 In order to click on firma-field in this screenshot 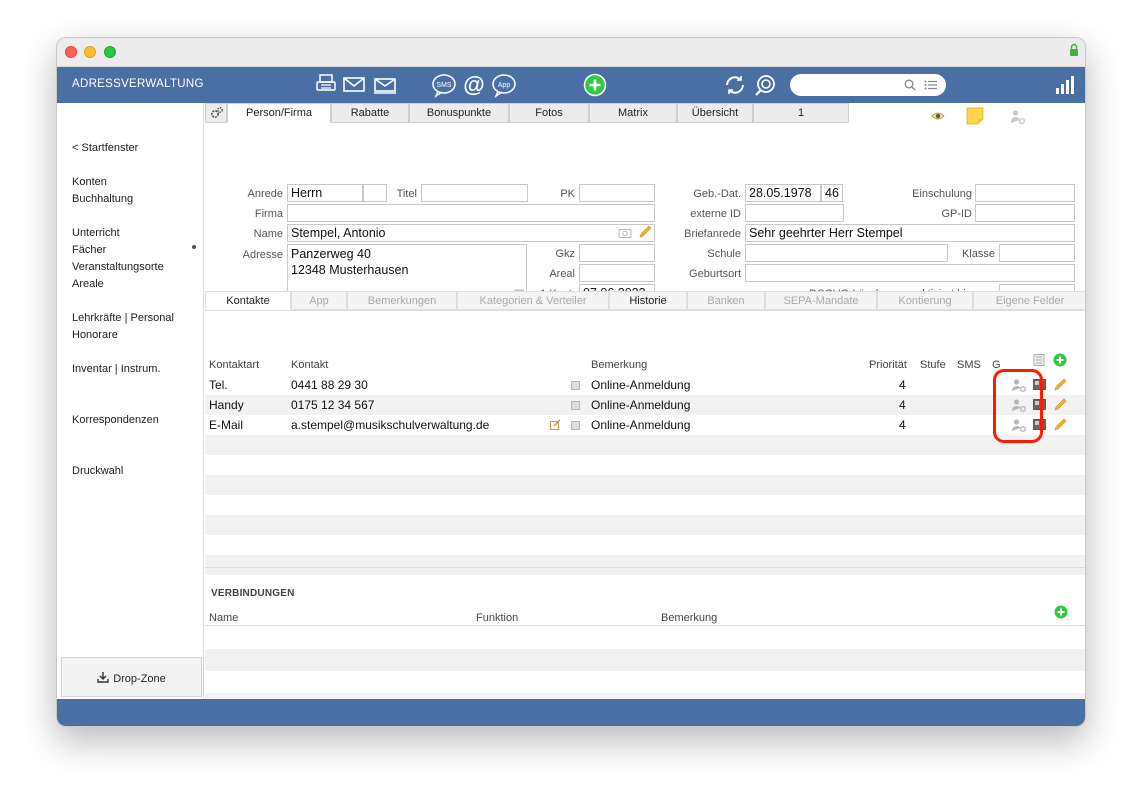, I will do `click(471, 213)`.